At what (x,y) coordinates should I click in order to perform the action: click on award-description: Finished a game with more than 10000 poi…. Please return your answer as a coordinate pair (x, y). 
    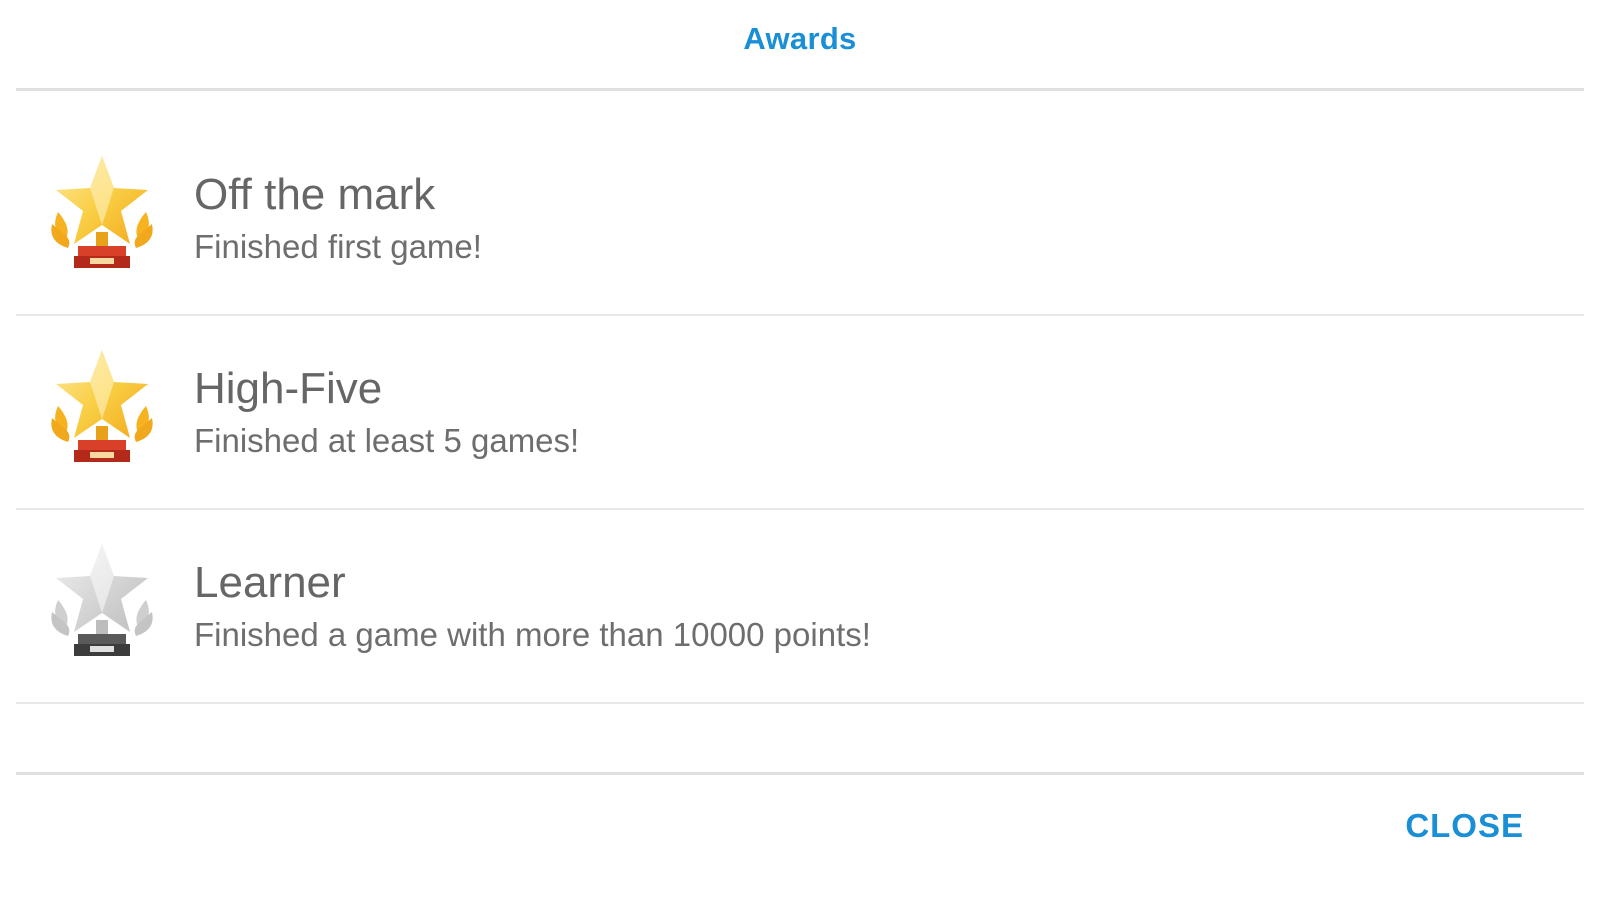
    Looking at the image, I should click on (532, 634).